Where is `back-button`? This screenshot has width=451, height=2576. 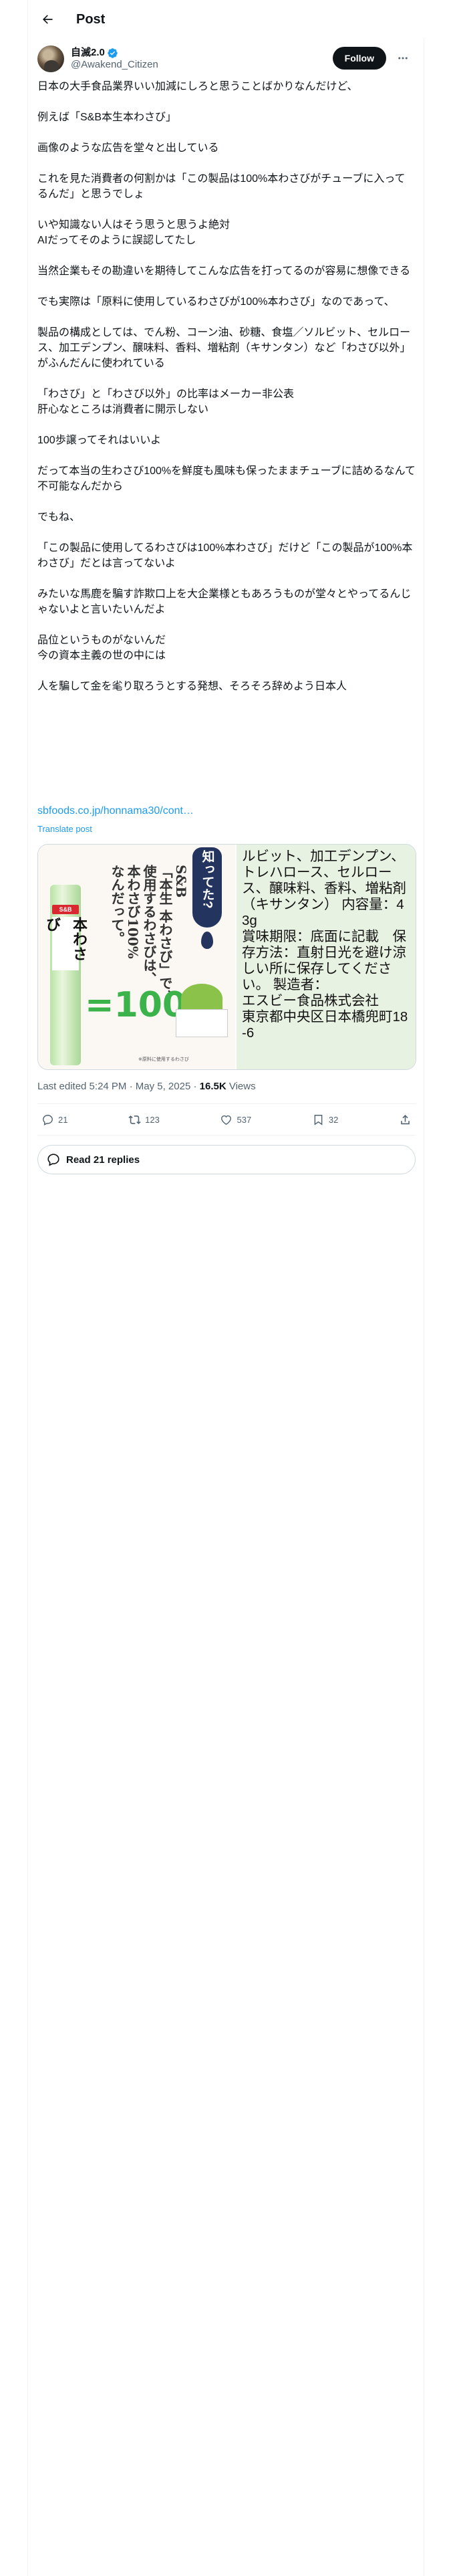 back-button is located at coordinates (47, 19).